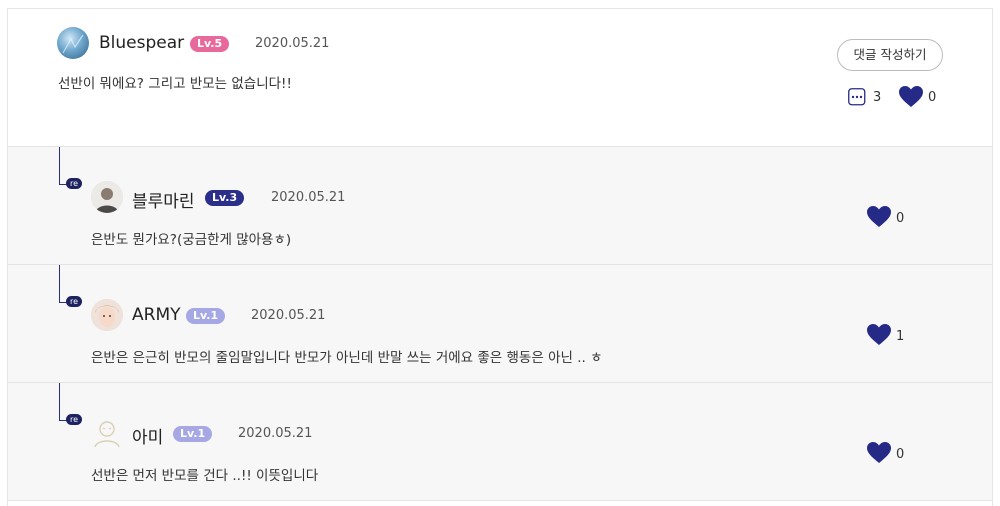 The width and height of the screenshot is (1000, 506). What do you see at coordinates (156, 315) in the screenshot?
I see `username: ARMY` at bounding box center [156, 315].